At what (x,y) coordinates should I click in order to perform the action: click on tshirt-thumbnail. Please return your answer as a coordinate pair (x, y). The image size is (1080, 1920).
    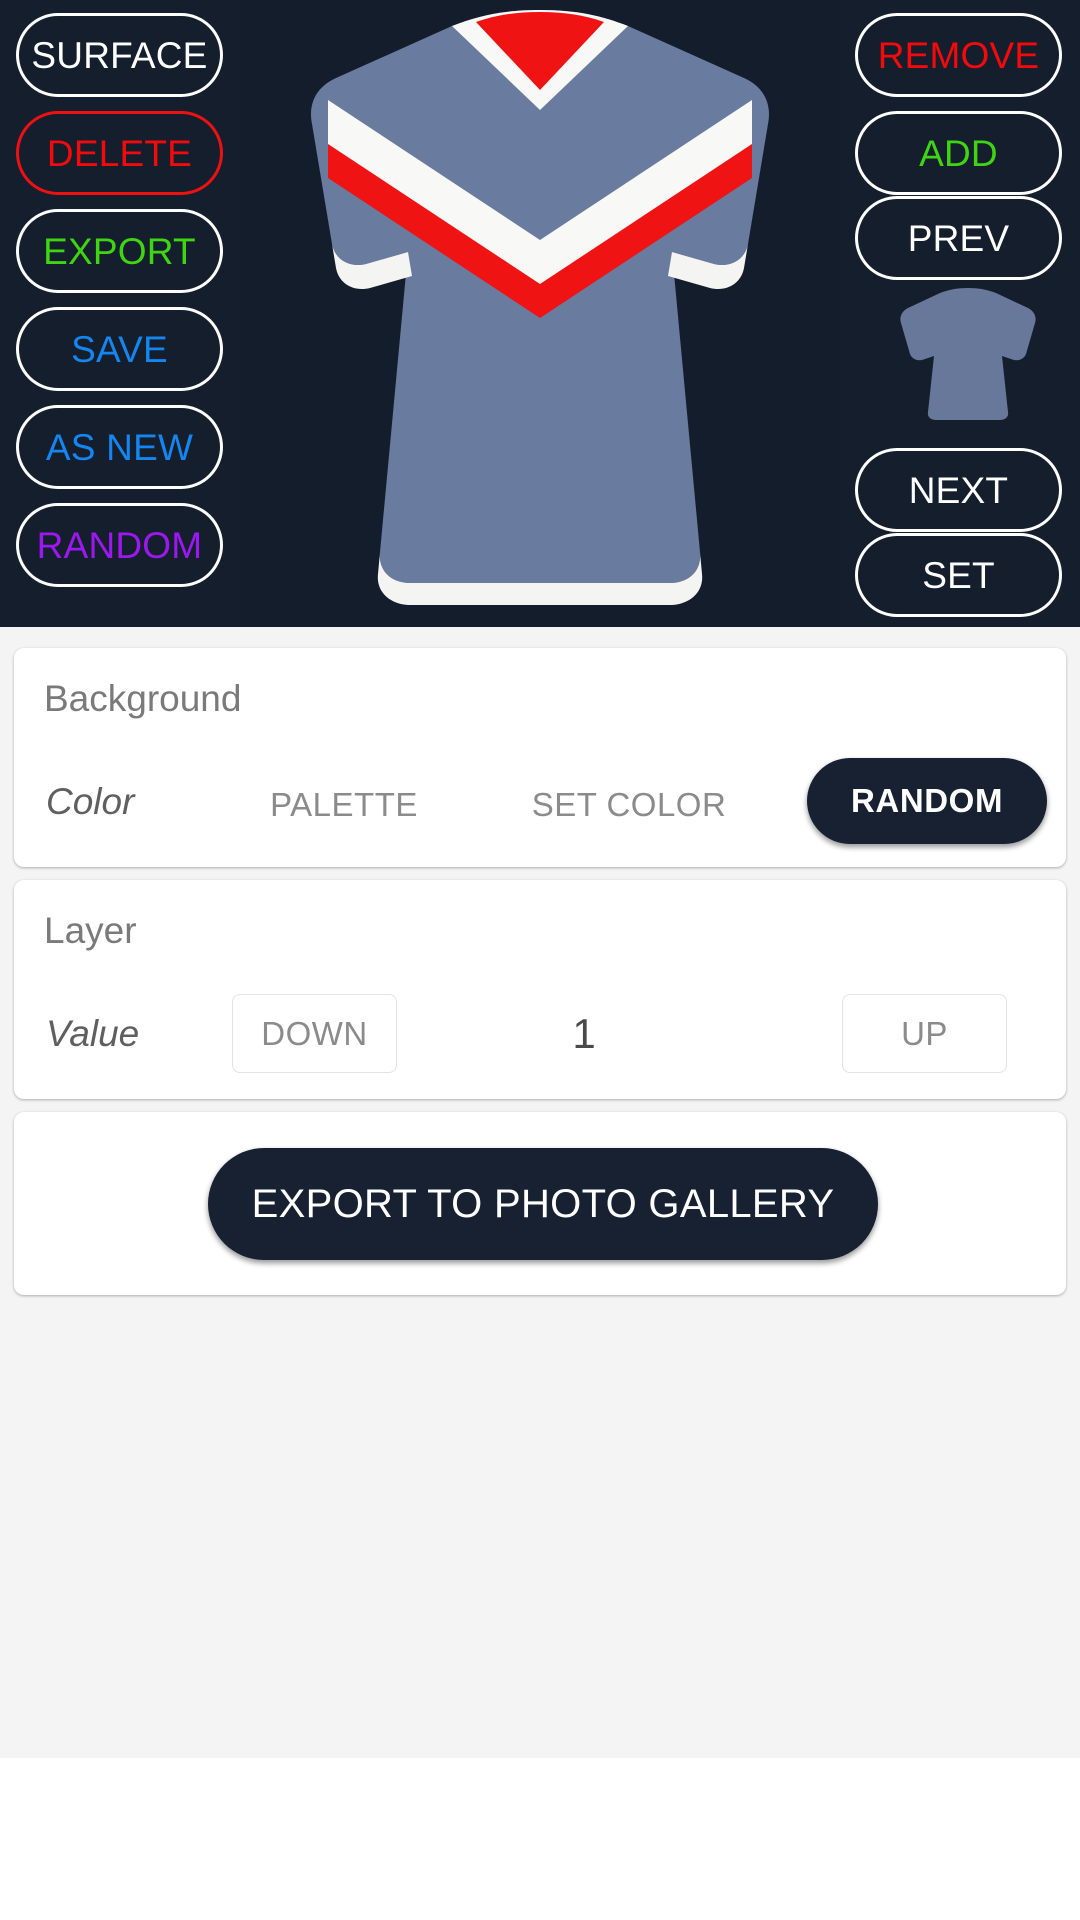
    Looking at the image, I should click on (968, 353).